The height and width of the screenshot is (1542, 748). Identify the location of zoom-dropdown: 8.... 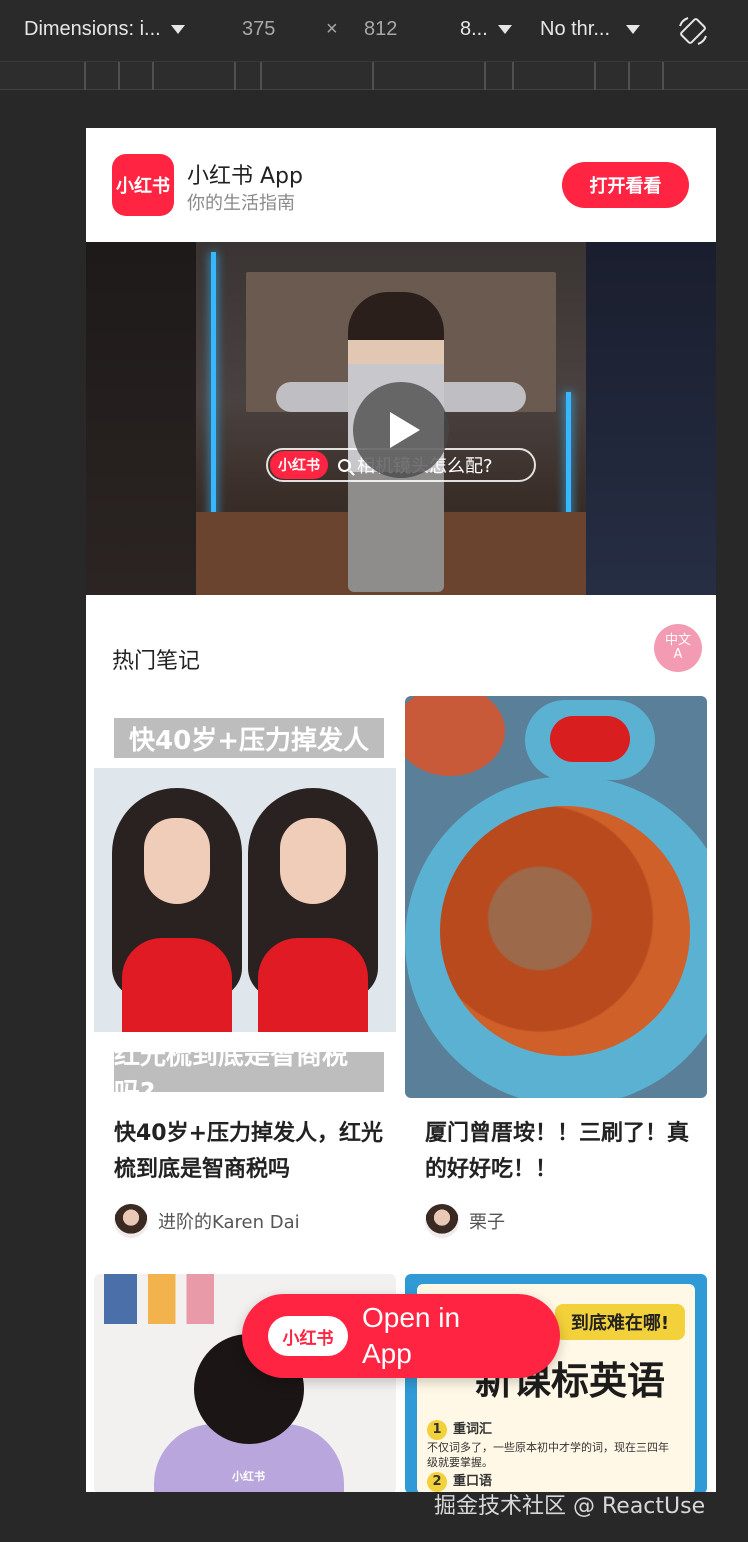
(486, 29).